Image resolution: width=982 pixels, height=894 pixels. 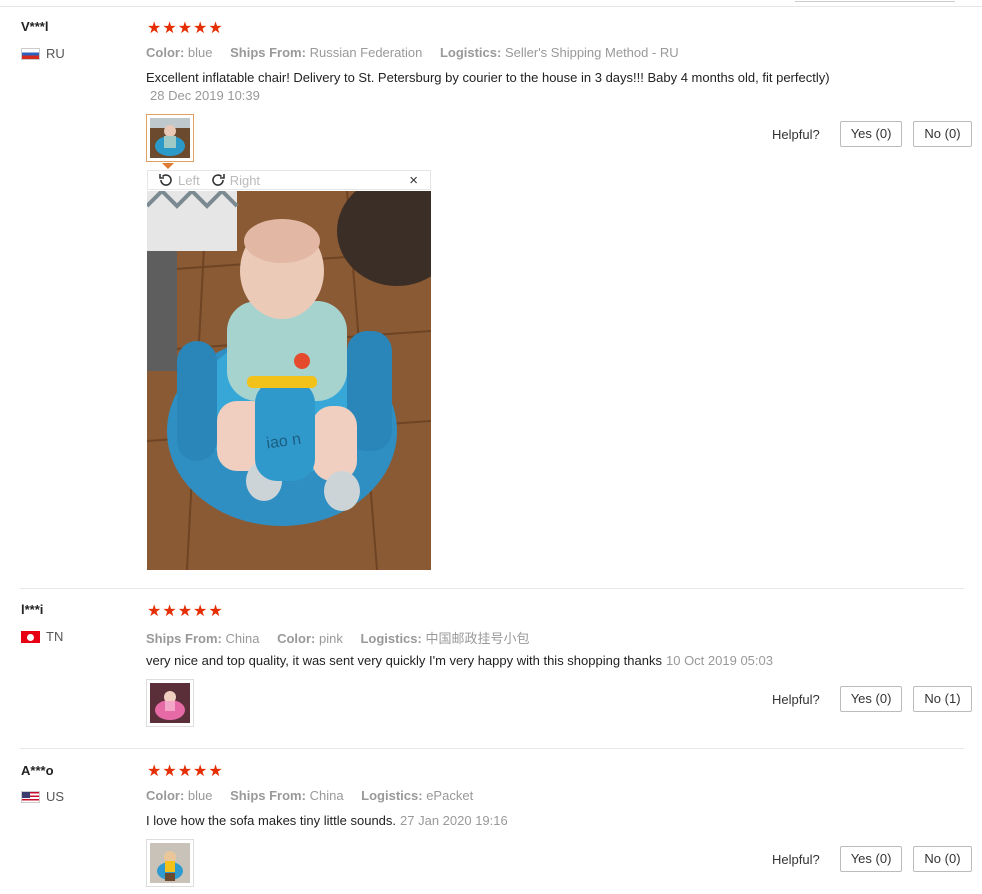 I want to click on reviewer-country: RU, so click(x=43, y=53).